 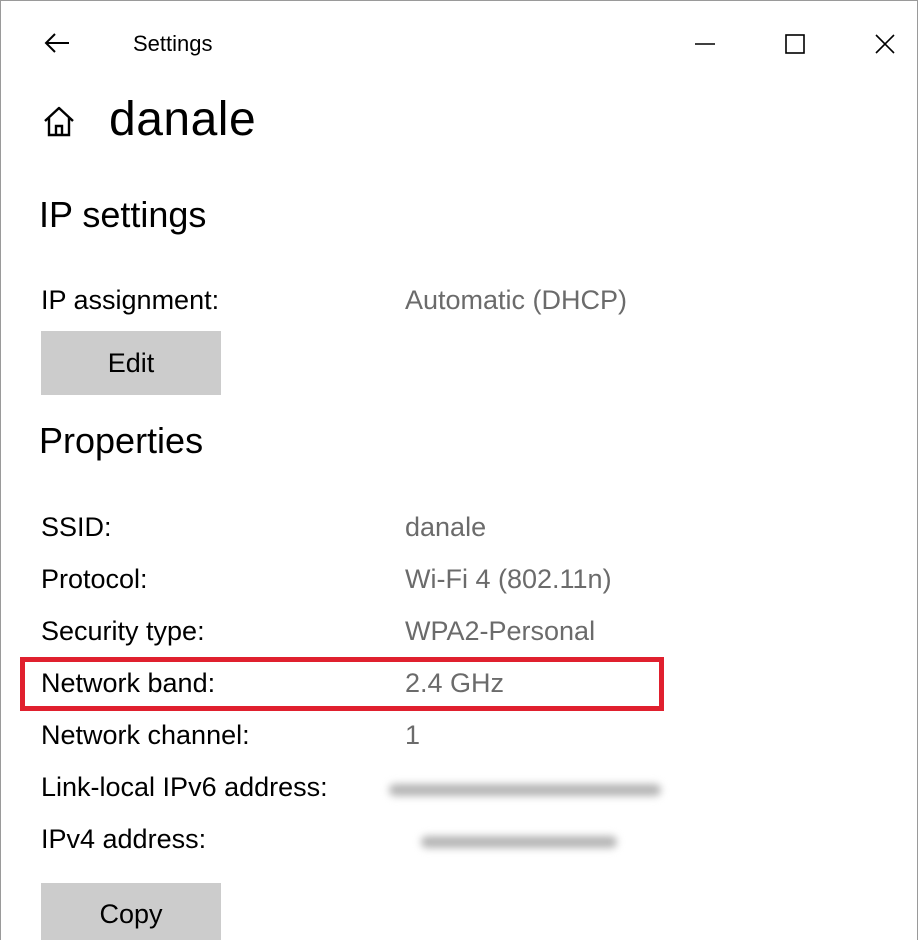 What do you see at coordinates (500, 630) in the screenshot?
I see `property-value: WPA2-Personal` at bounding box center [500, 630].